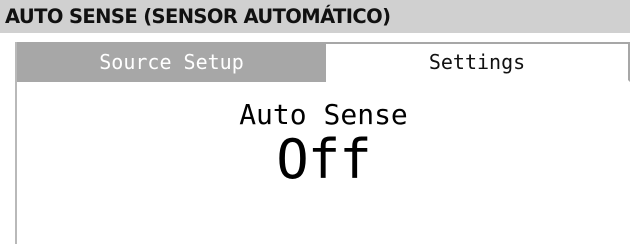  What do you see at coordinates (323, 114) in the screenshot?
I see `setting-label: Auto Sense` at bounding box center [323, 114].